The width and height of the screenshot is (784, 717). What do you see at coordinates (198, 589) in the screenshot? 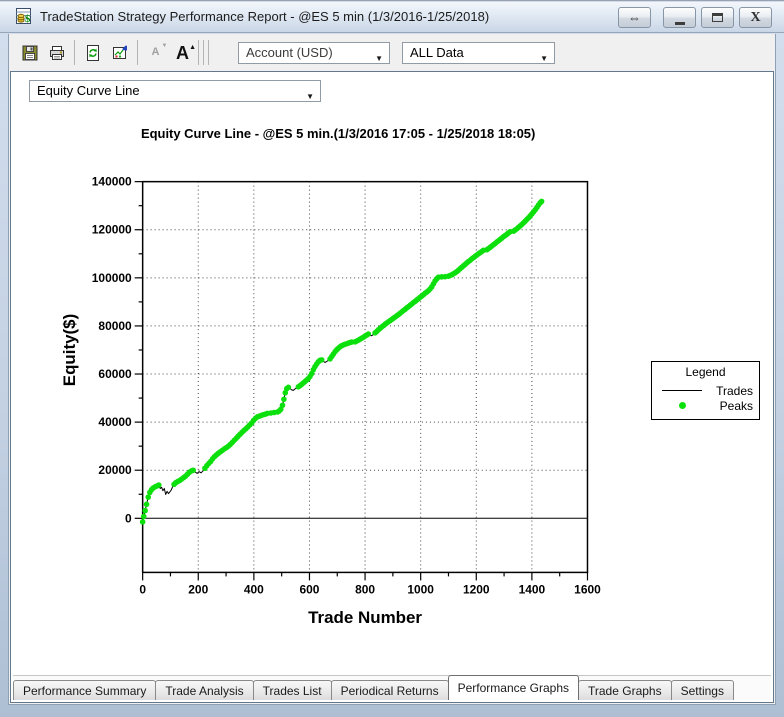
I see `svg-text: 200` at bounding box center [198, 589].